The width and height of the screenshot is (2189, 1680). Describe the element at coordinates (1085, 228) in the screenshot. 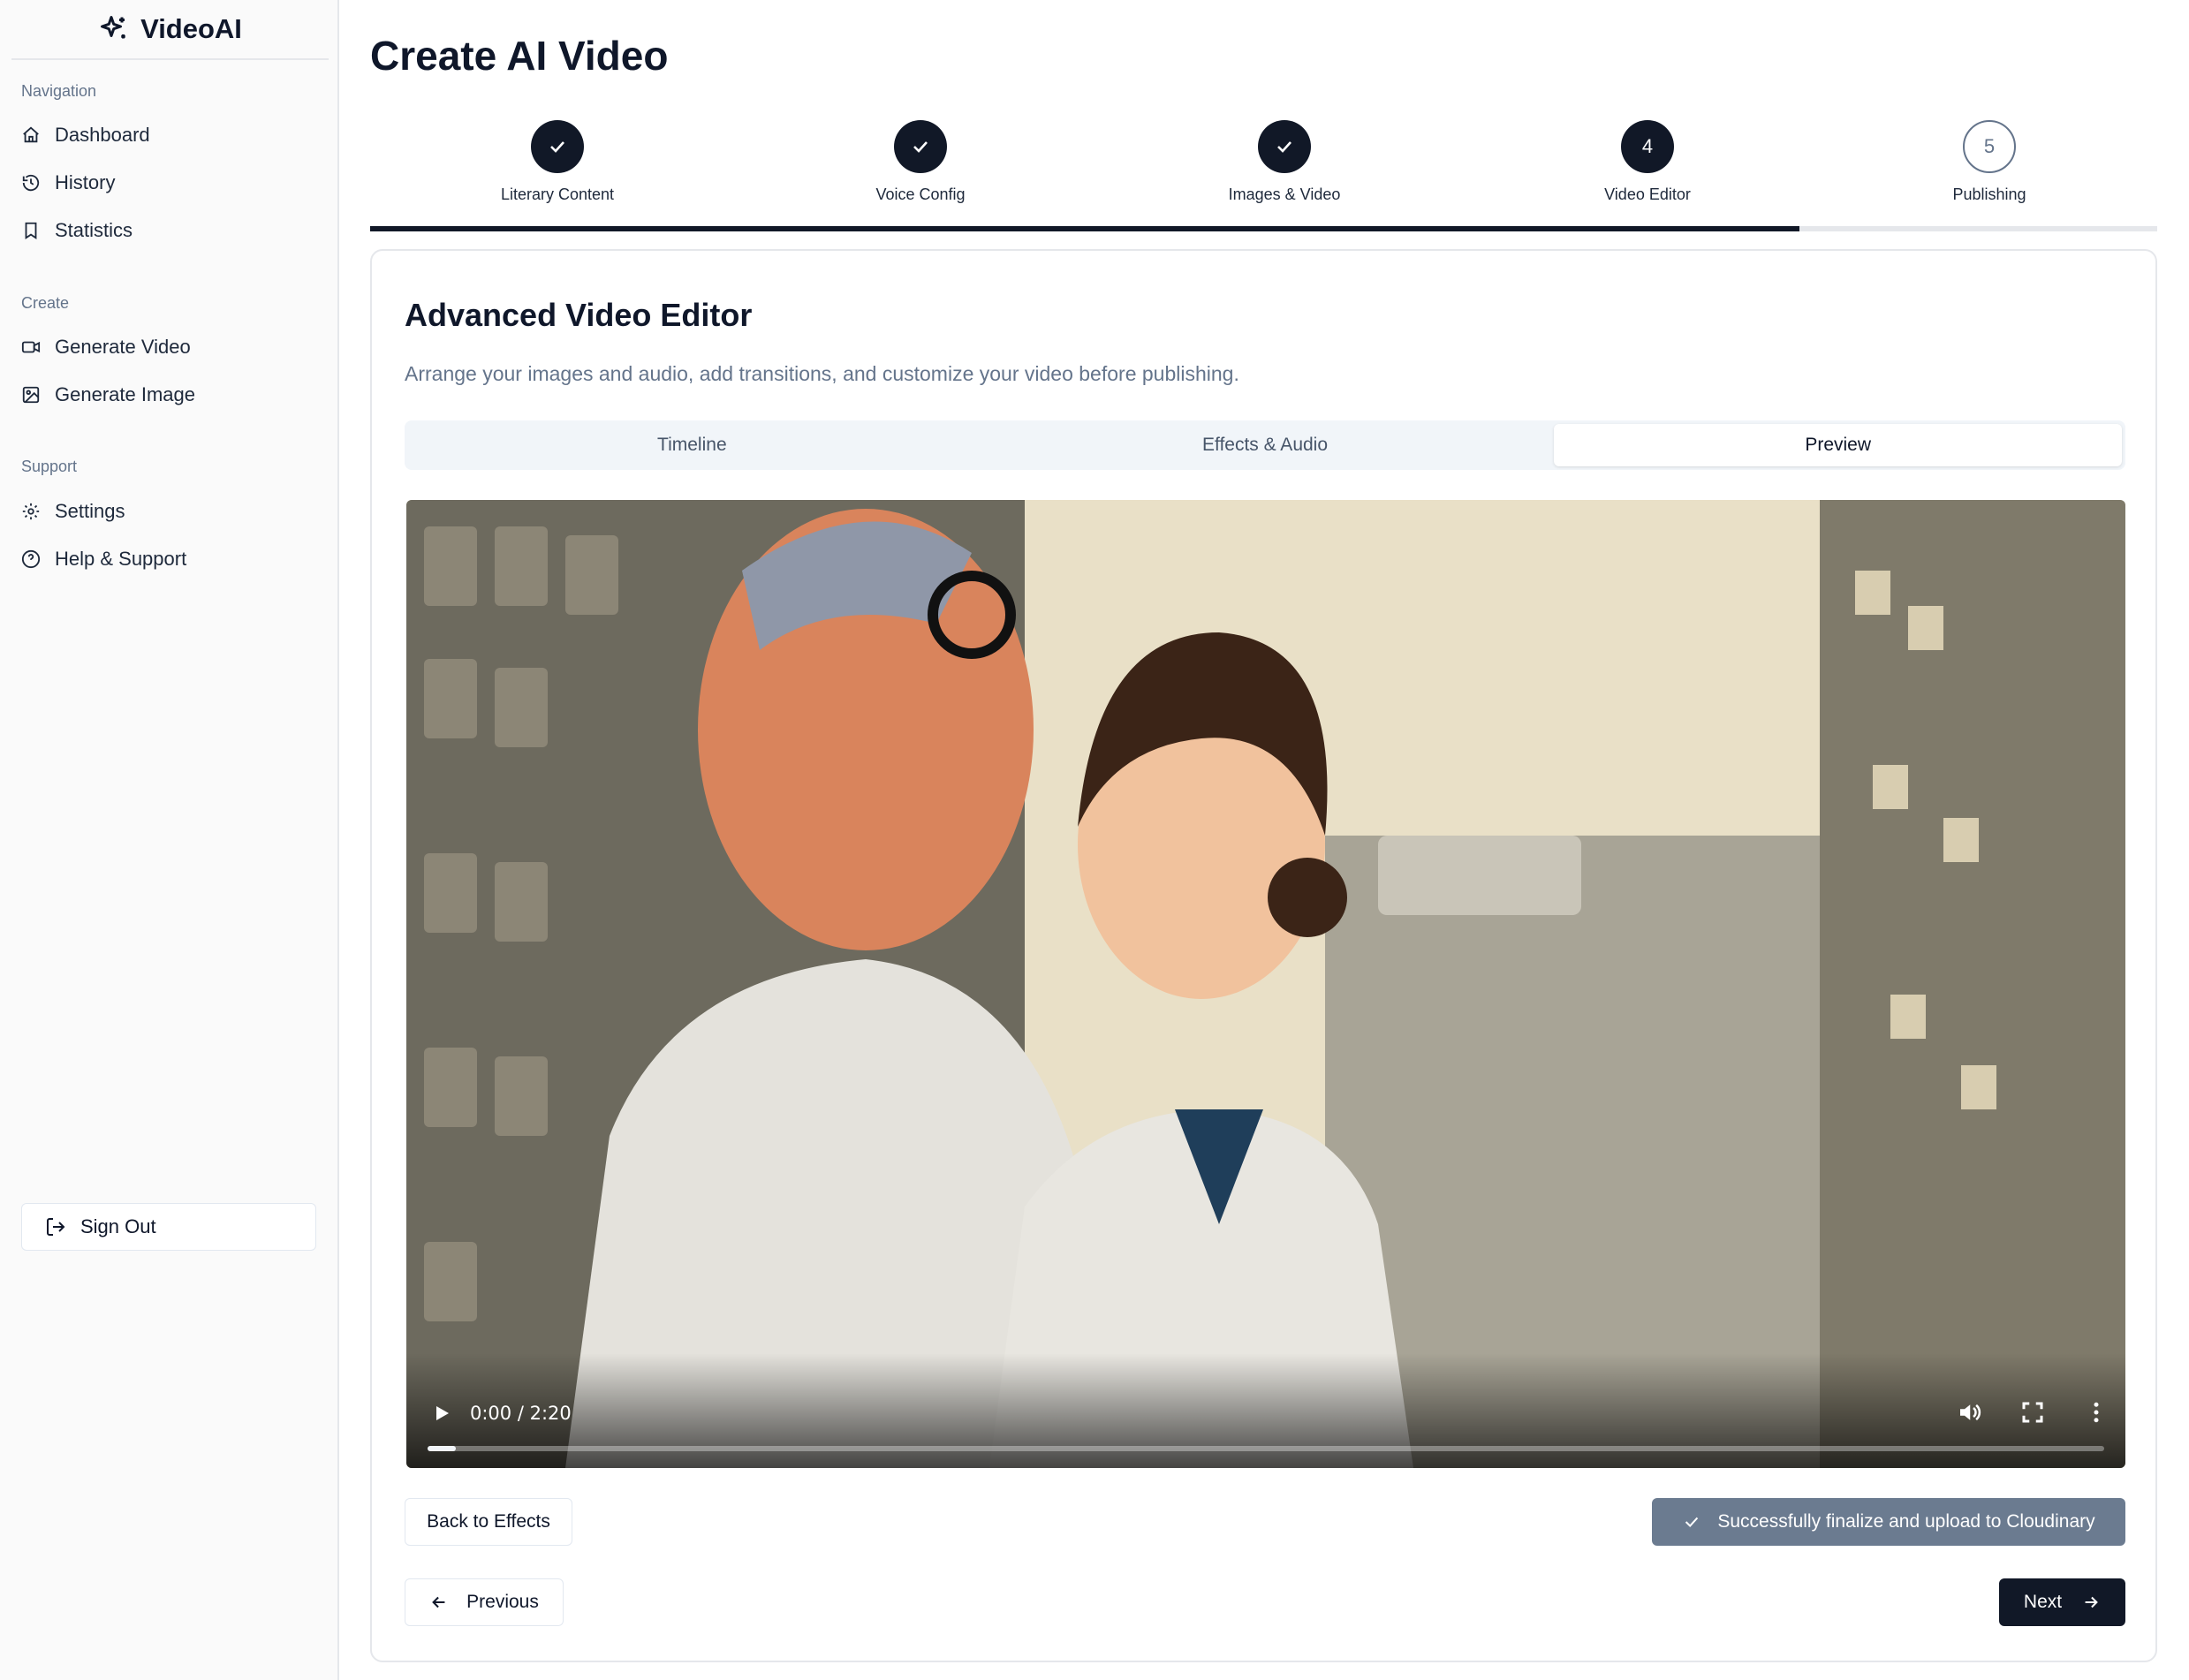

I see `stepper-progress-fill` at that location.